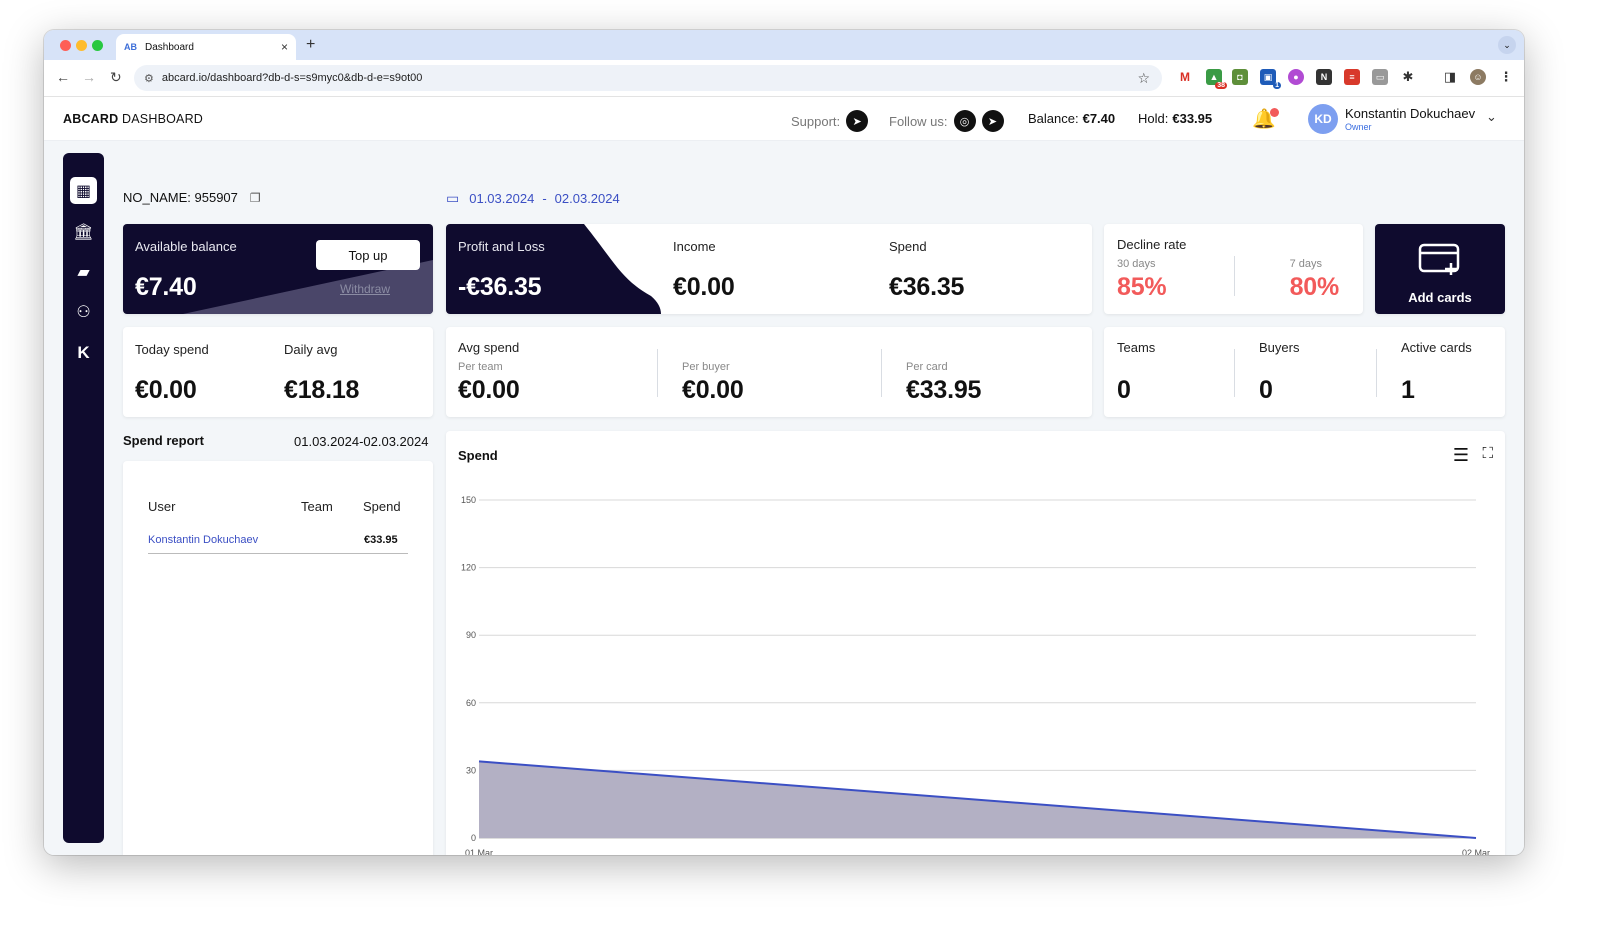  Describe the element at coordinates (83, 190) in the screenshot. I see `dashboard-icon: ▦` at that location.